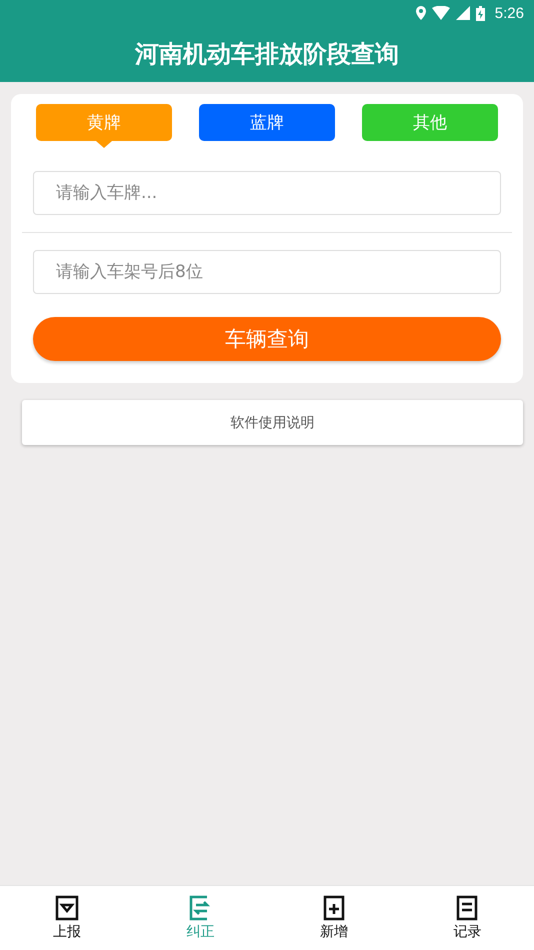  I want to click on nav-item: 记录, so click(467, 918).